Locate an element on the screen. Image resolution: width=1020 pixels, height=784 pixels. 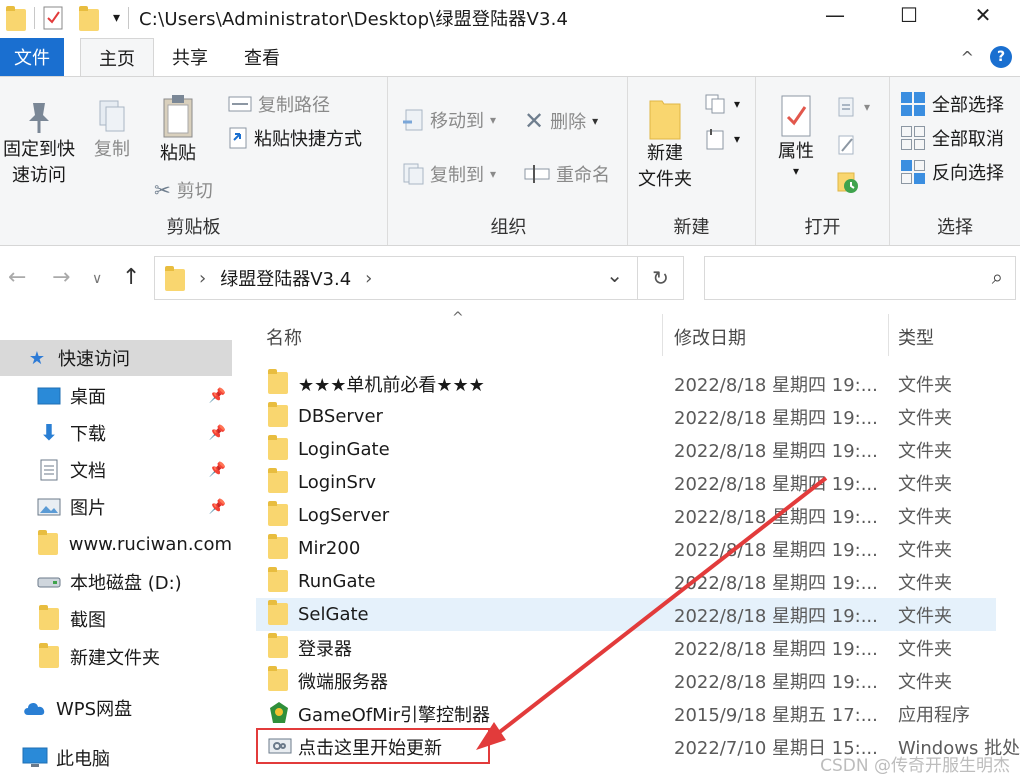
edit-button is located at coordinates (847, 145).